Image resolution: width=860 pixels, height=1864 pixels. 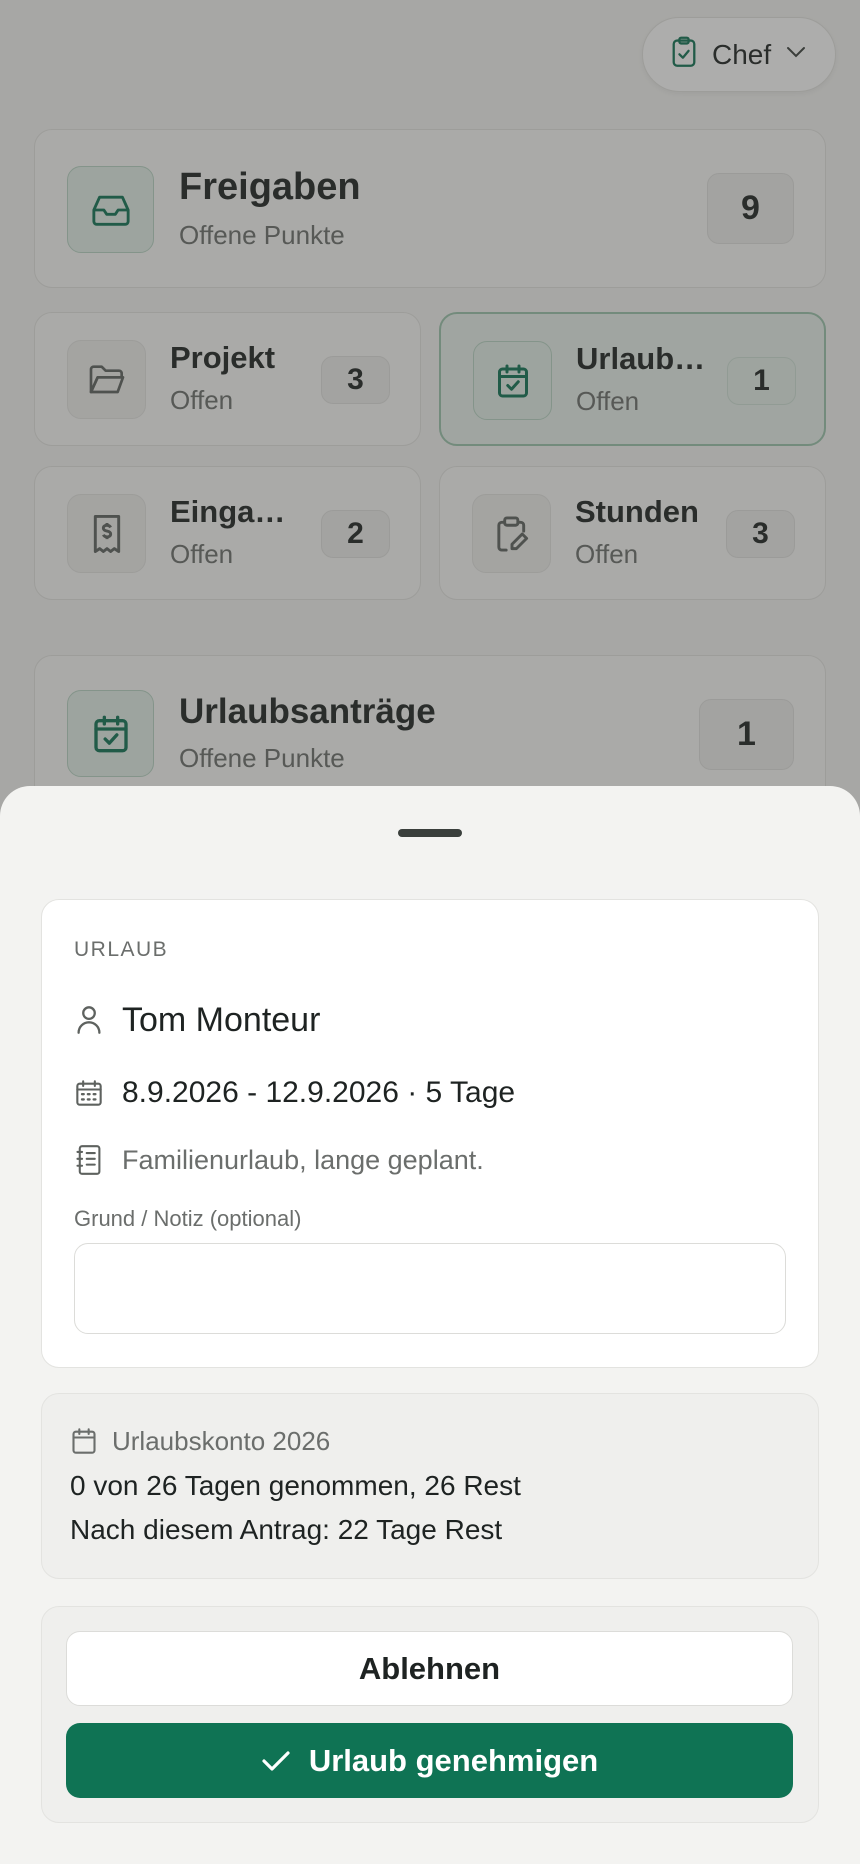 I want to click on balance-taken: 0 von 26 Tagen genommen, 26 Rest, so click(x=295, y=1485).